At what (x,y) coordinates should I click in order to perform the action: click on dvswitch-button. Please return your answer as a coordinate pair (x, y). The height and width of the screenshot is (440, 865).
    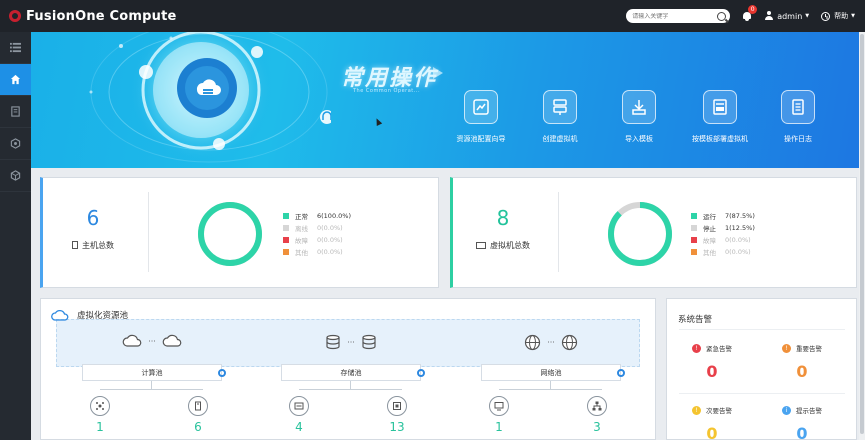
    Looking at the image, I should click on (499, 406).